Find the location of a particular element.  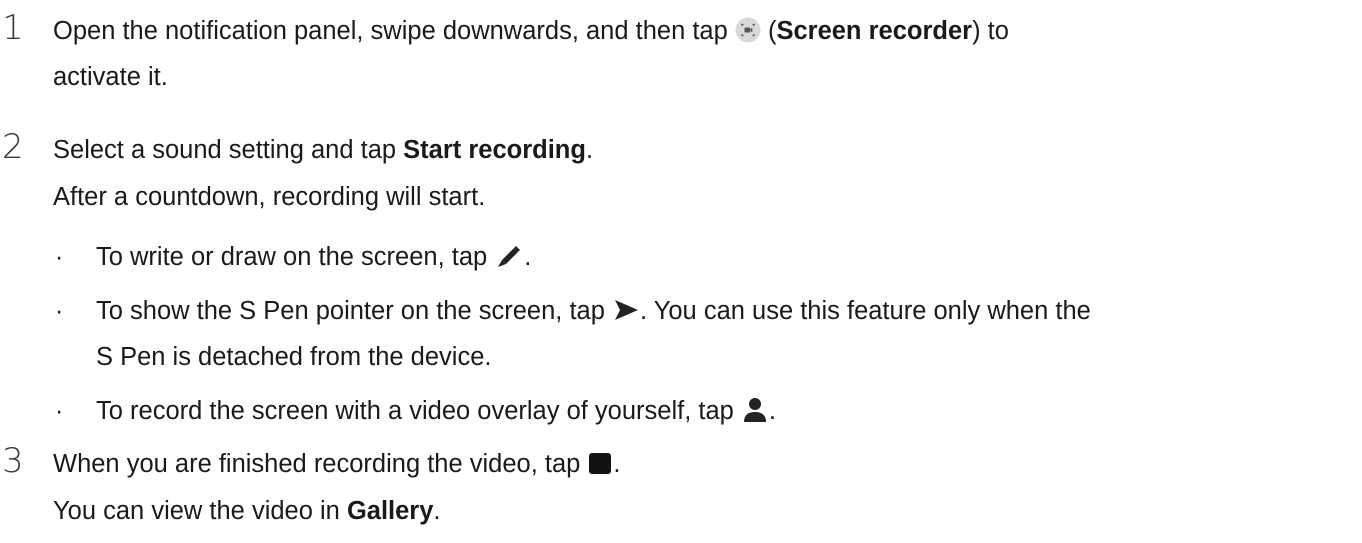

pen-icon is located at coordinates (509, 256).